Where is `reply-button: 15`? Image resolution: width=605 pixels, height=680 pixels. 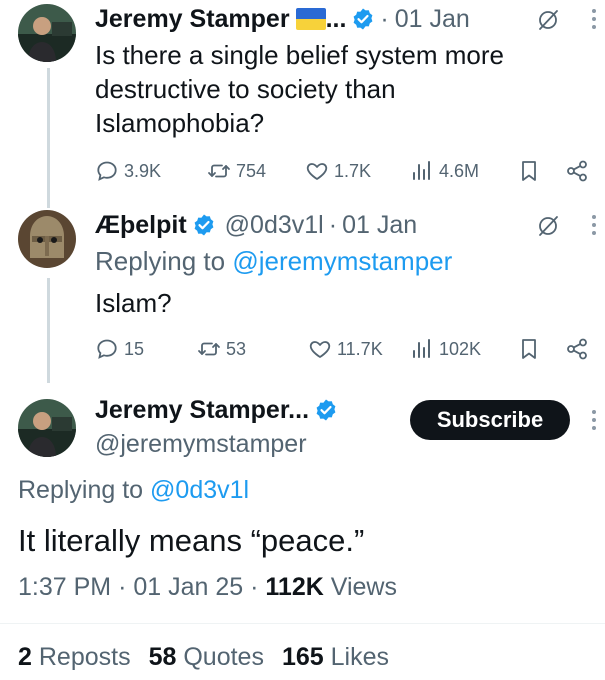
reply-button: 15 is located at coordinates (119, 349).